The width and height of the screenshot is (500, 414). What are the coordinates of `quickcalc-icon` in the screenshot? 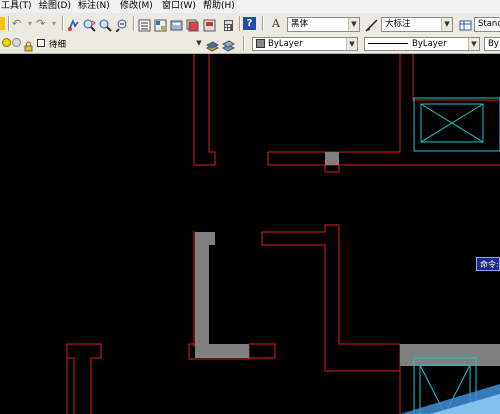 It's located at (228, 24).